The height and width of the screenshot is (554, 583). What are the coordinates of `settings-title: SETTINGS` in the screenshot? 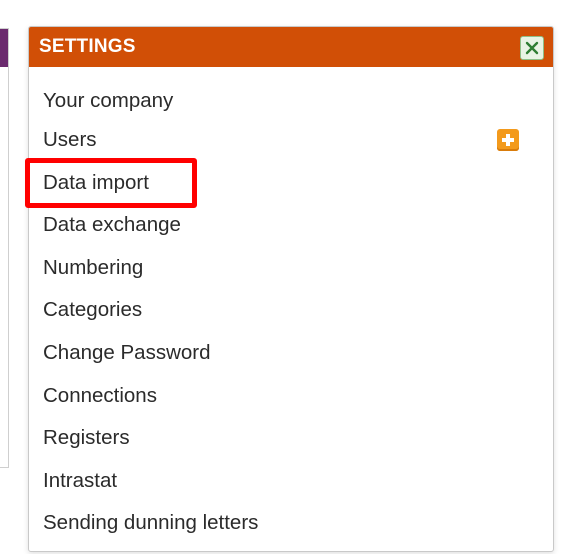 It's located at (87, 46).